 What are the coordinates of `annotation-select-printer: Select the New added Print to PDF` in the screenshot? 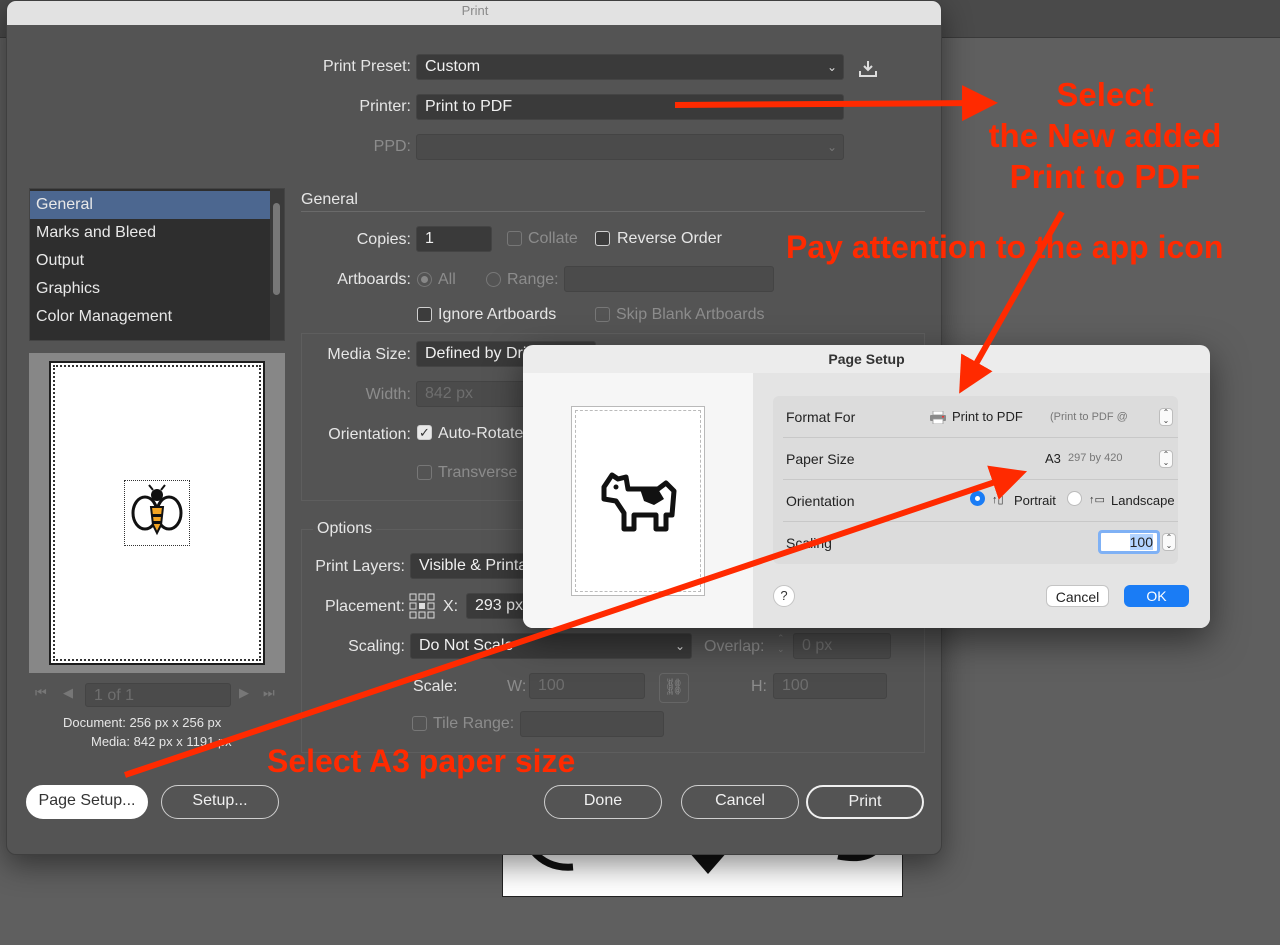 It's located at (1105, 135).